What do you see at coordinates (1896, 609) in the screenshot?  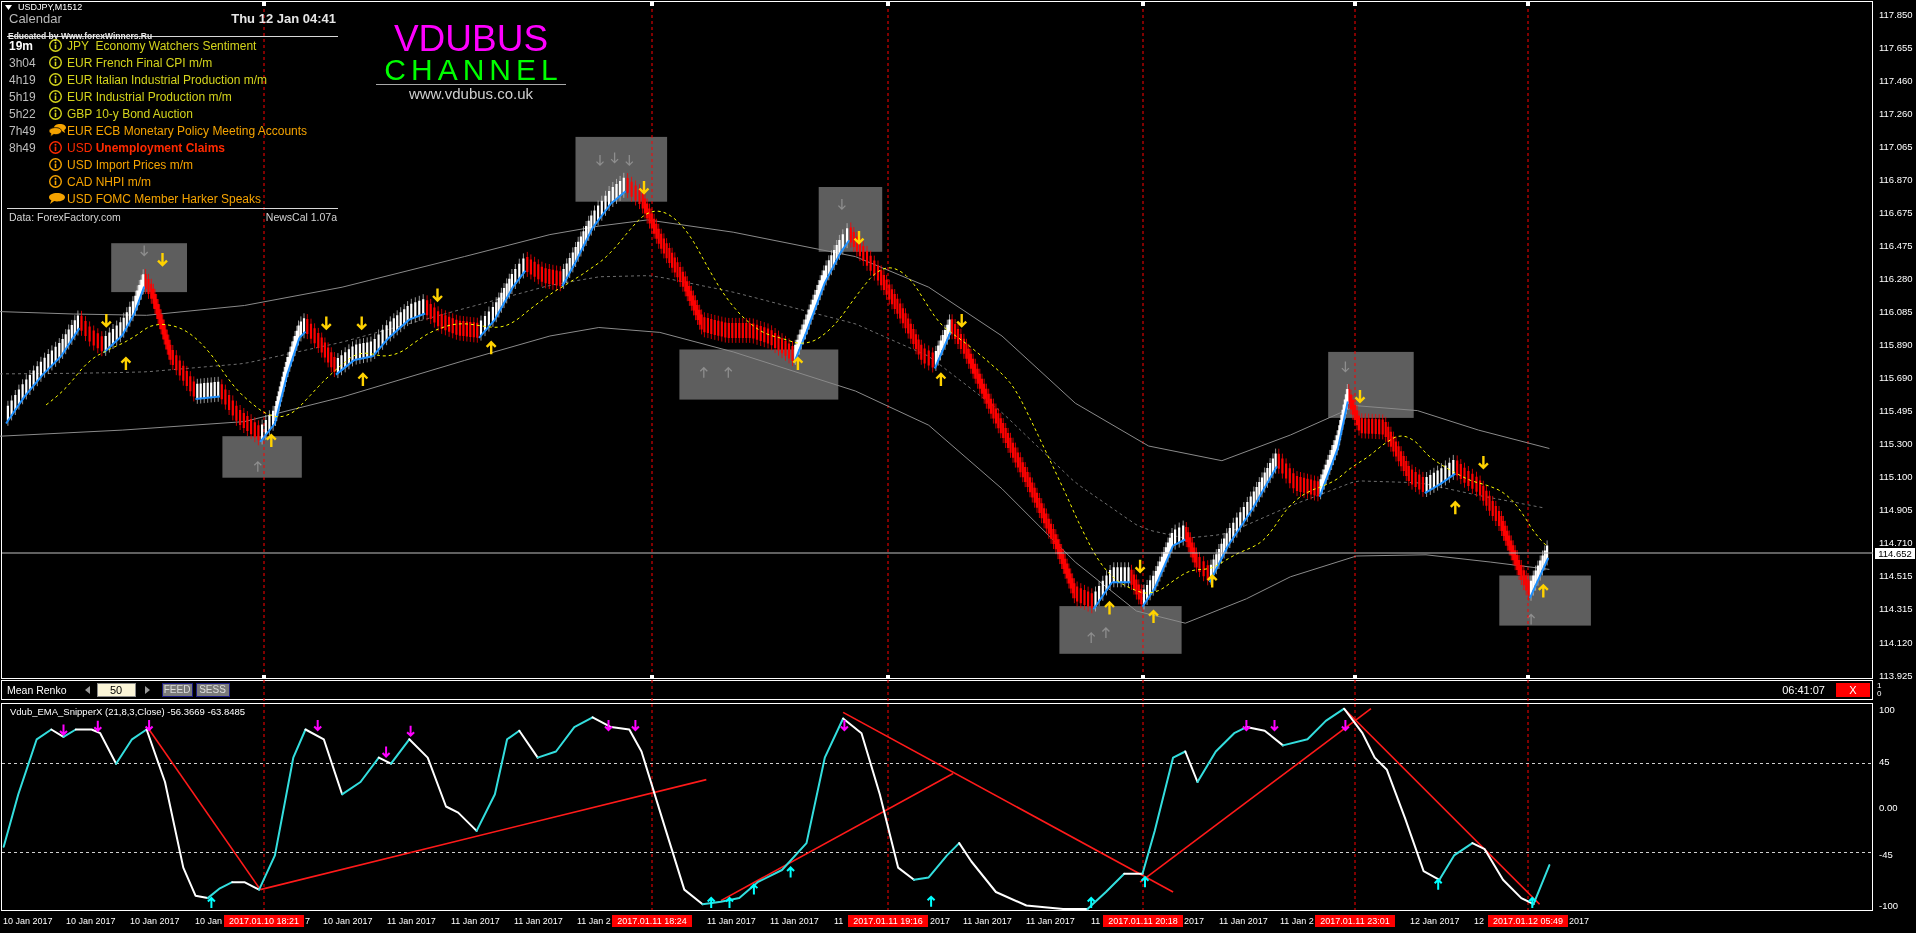 I see `price-label: 114.315` at bounding box center [1896, 609].